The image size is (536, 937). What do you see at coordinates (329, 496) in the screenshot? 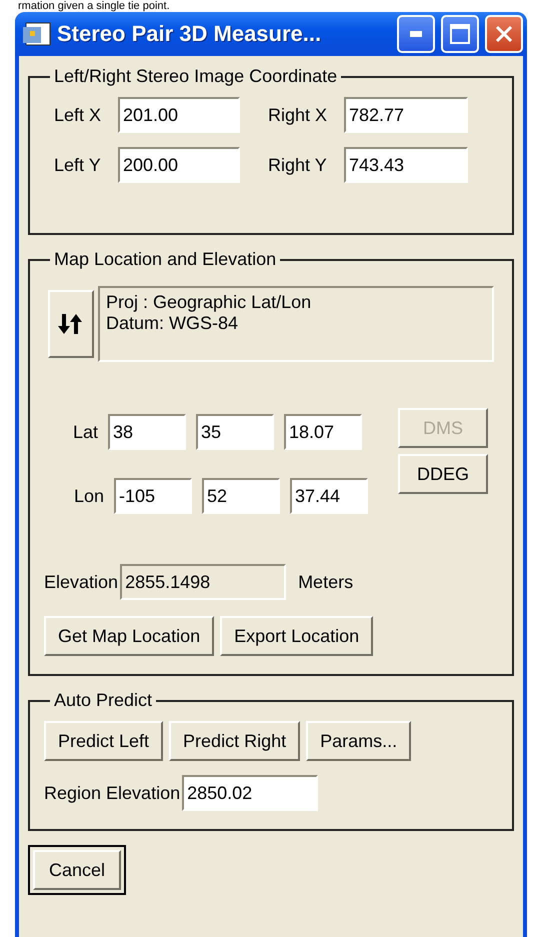
I see `coordinate-field: 37.44` at bounding box center [329, 496].